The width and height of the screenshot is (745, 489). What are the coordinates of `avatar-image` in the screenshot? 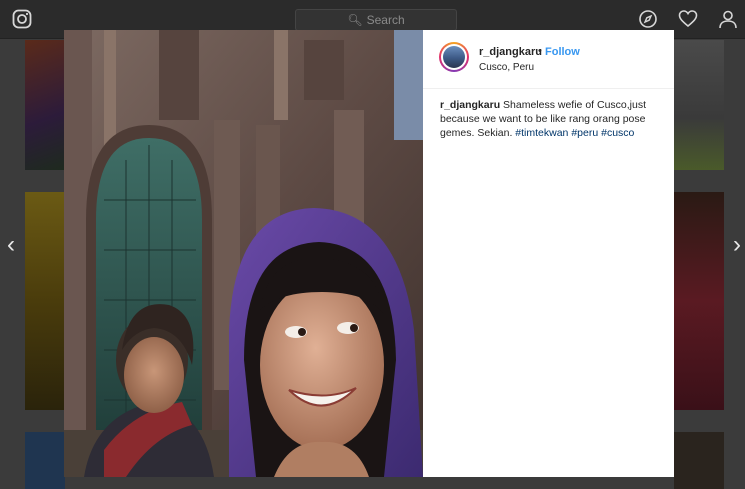 It's located at (454, 57).